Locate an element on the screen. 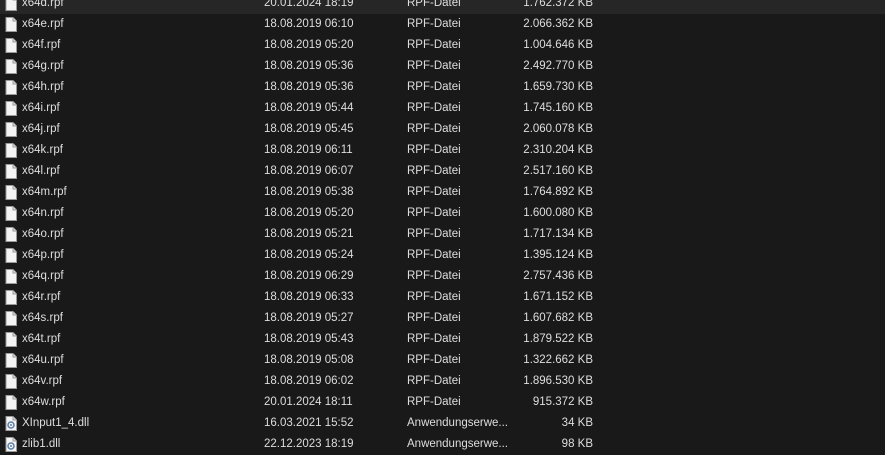 The height and width of the screenshot is (455, 885). file-name: x64f.rpf is located at coordinates (41, 45).